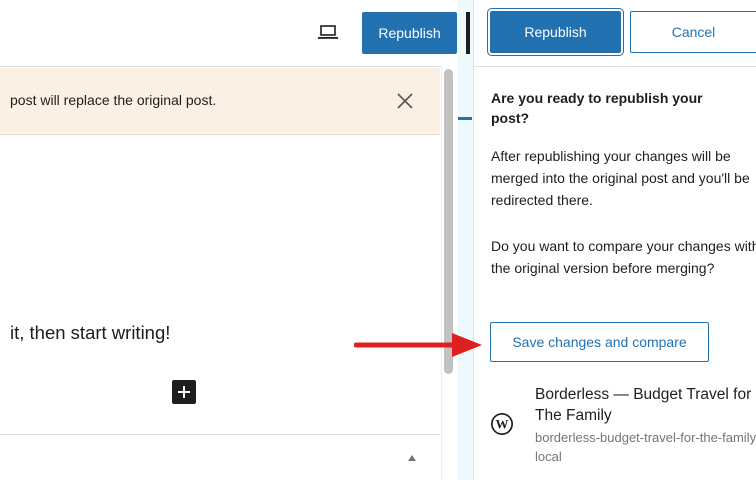 This screenshot has height=480, width=756. What do you see at coordinates (113, 100) in the screenshot?
I see `notice-text: post will replace the original post.` at bounding box center [113, 100].